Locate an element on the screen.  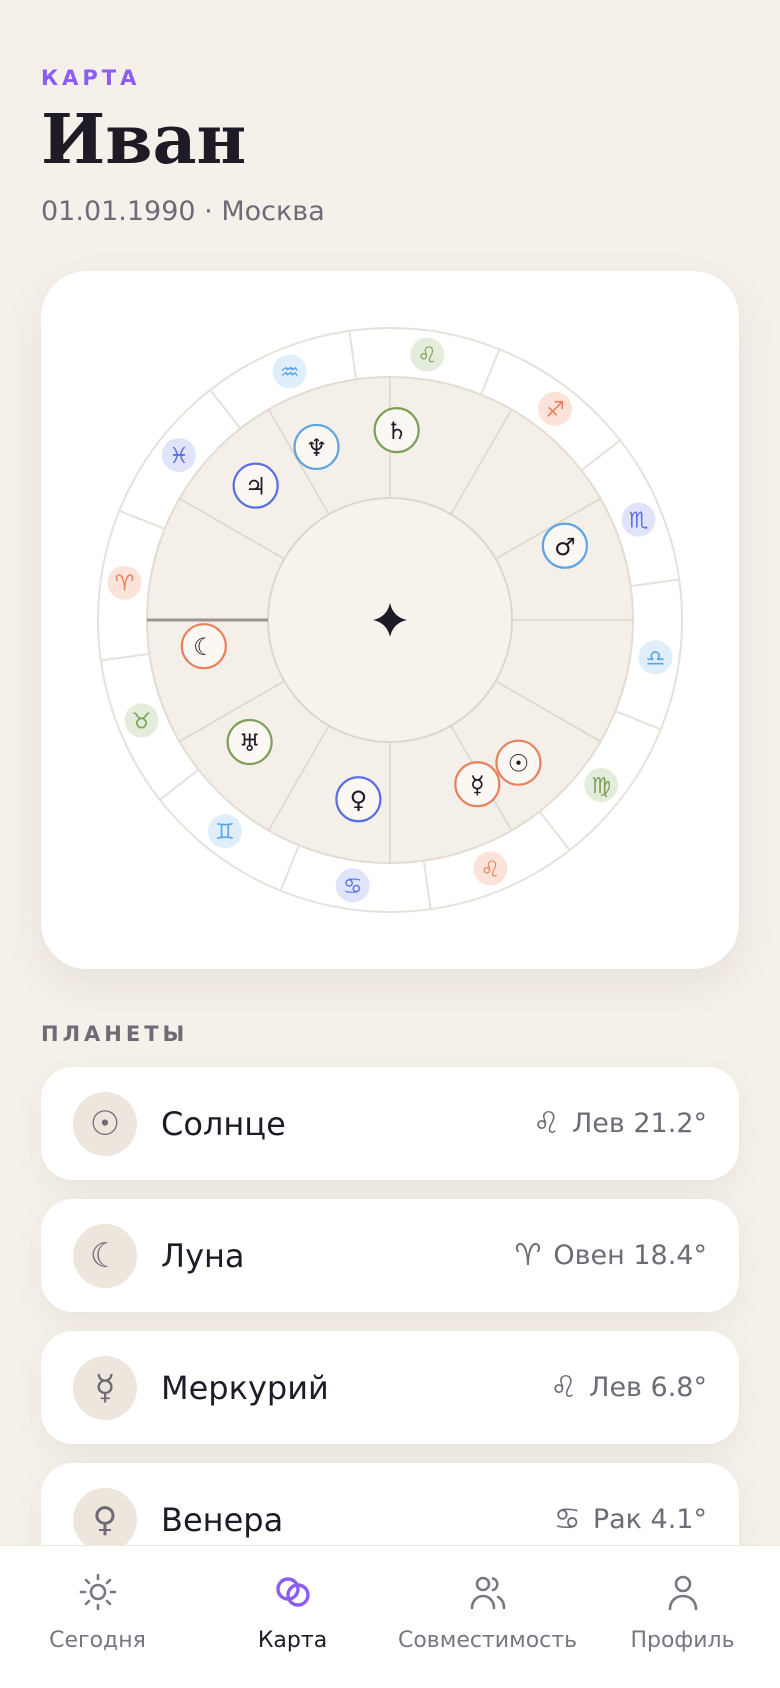
tab-chart: Карта is located at coordinates (293, 1629).